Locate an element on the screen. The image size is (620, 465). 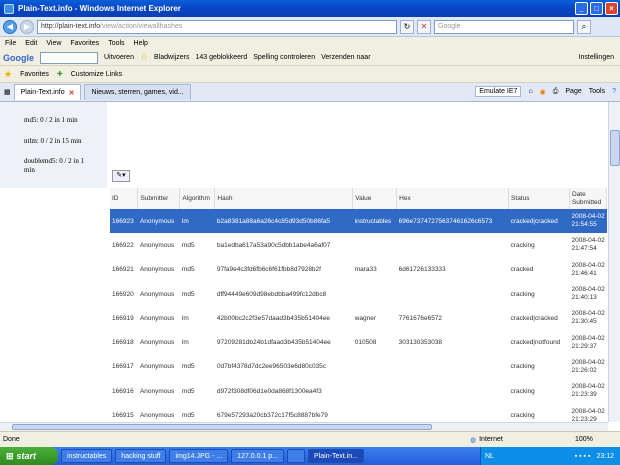
forward-button: ▶ is located at coordinates (27, 26).